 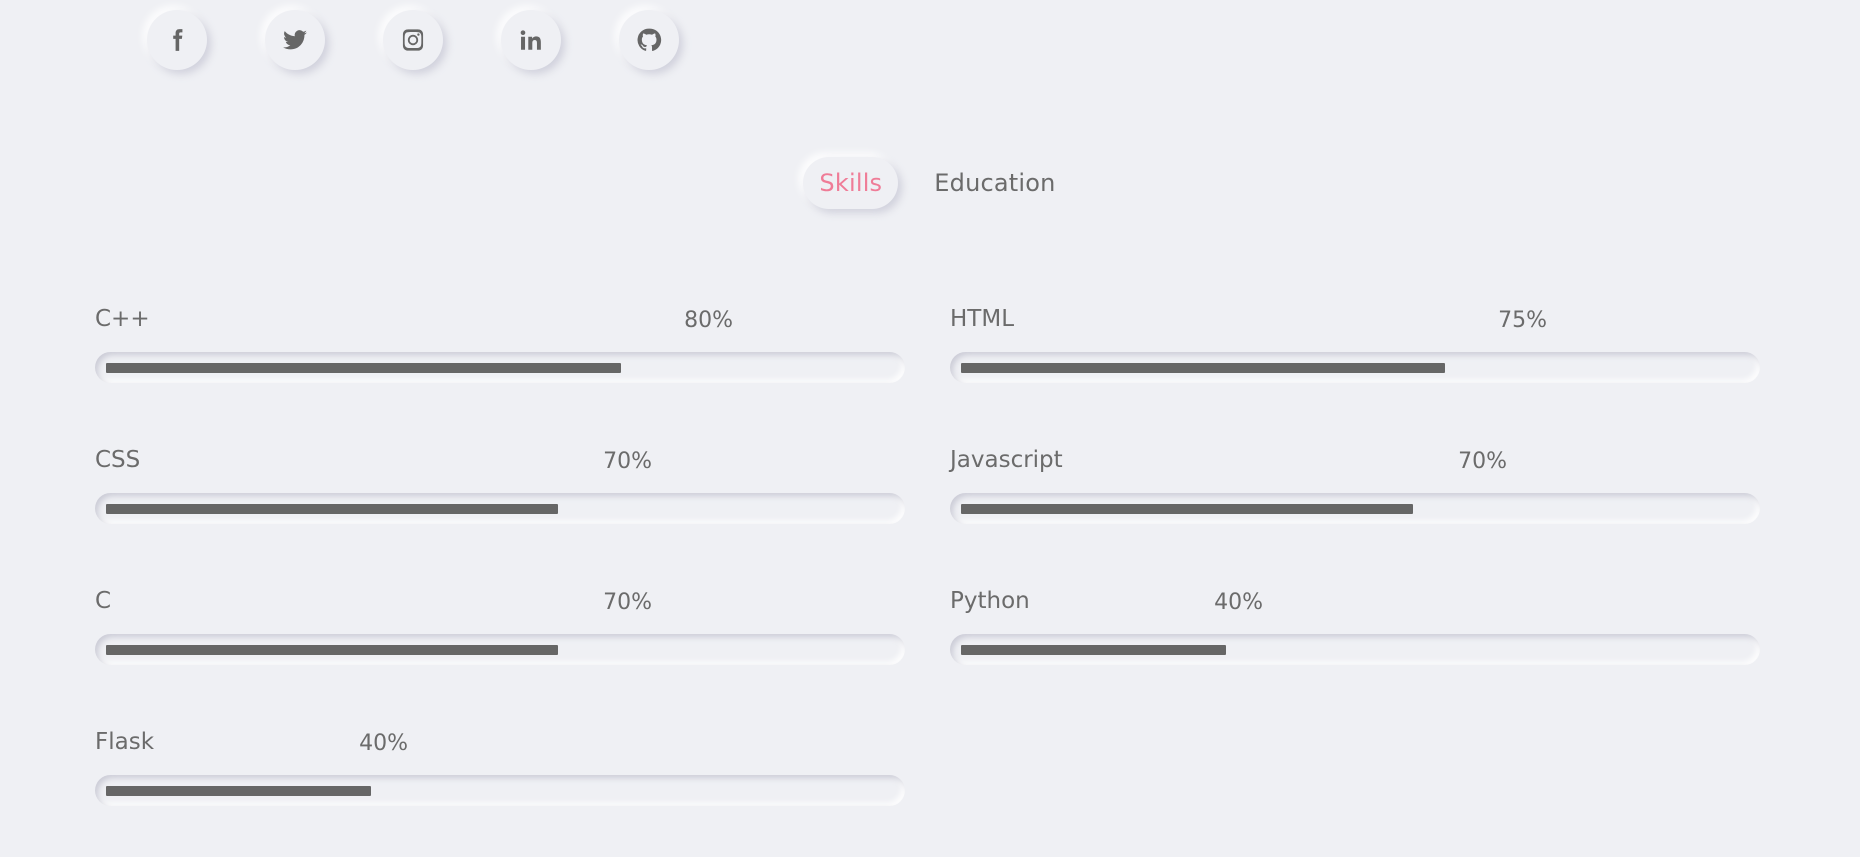 I want to click on skill-name: Python, so click(x=990, y=601).